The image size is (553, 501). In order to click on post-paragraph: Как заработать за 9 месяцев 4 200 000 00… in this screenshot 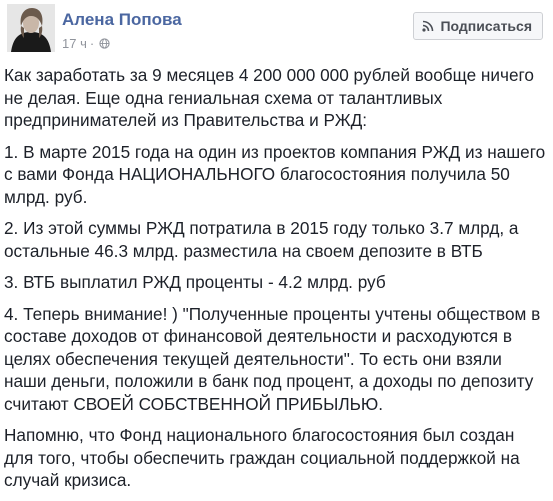, I will do `click(269, 97)`.